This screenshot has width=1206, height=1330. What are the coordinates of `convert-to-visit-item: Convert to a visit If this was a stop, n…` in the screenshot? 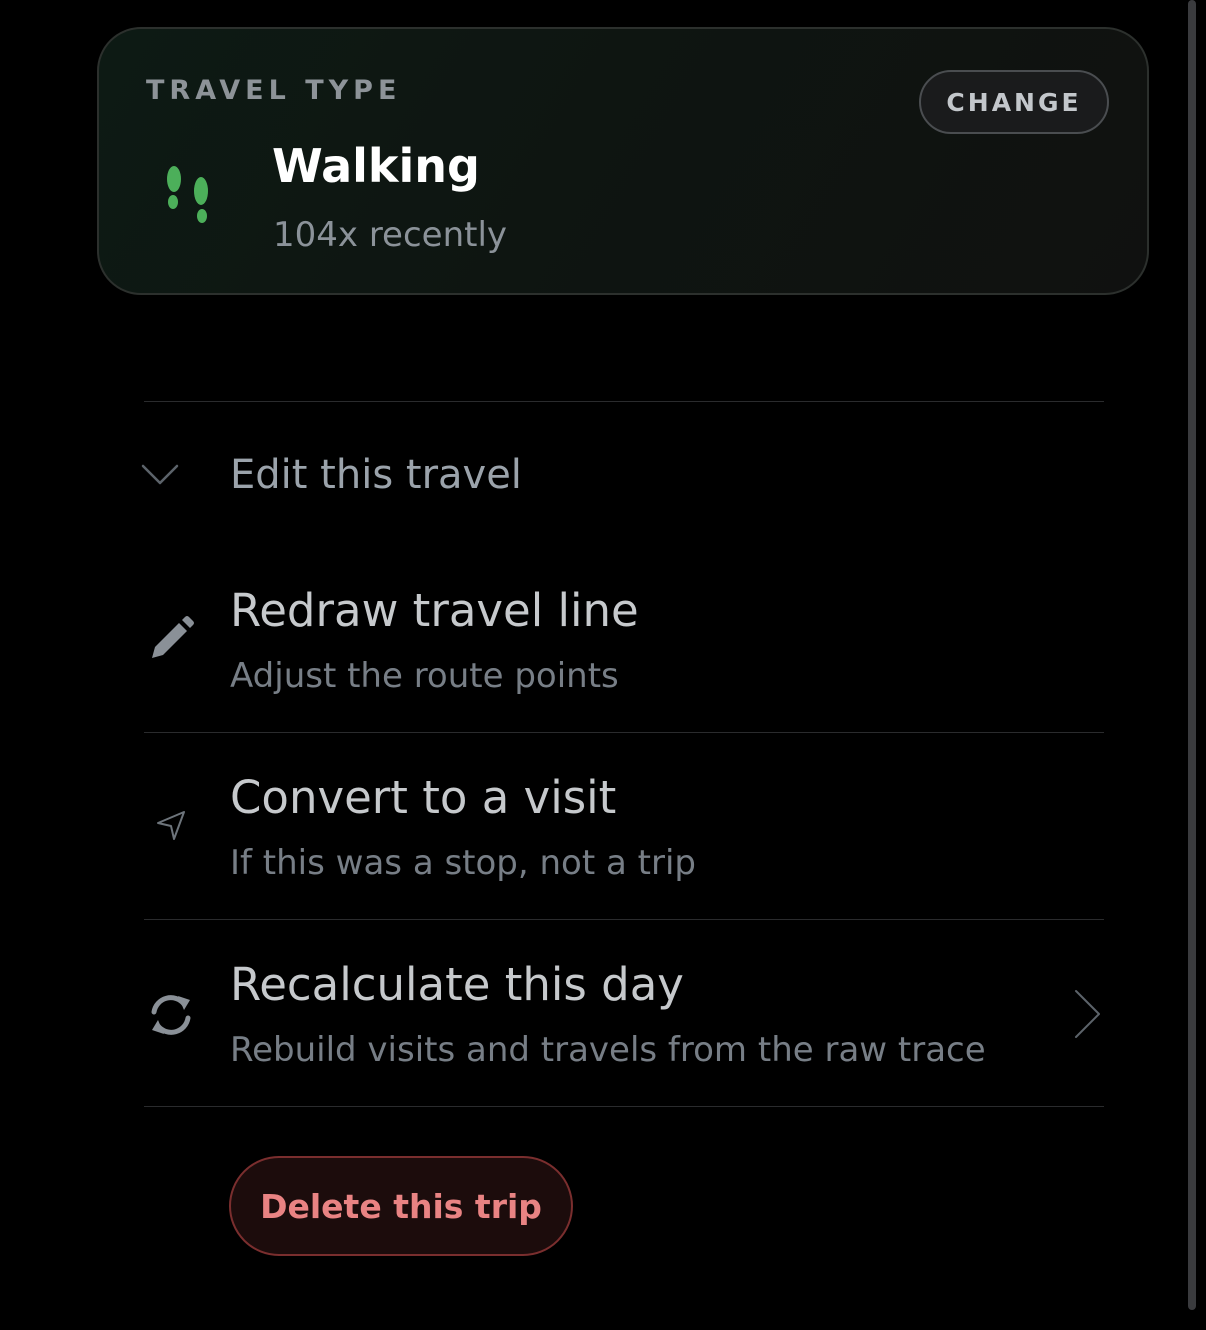 It's located at (624, 826).